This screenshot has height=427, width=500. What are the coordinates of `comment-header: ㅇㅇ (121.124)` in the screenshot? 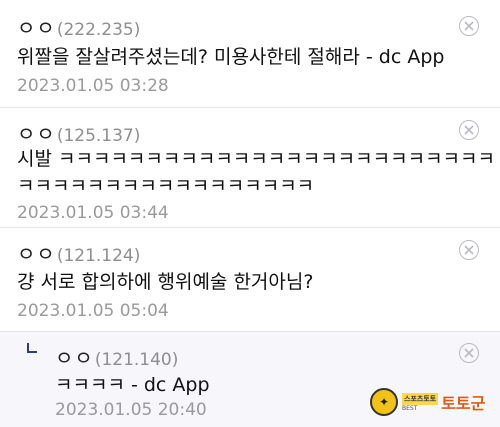 It's located at (79, 252).